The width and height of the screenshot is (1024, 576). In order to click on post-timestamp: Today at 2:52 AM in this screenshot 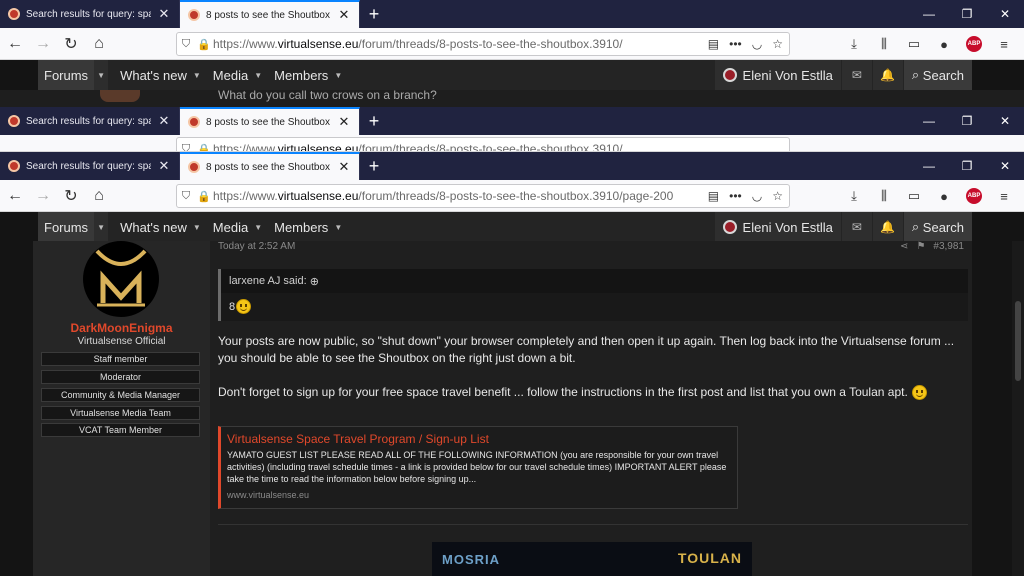, I will do `click(256, 246)`.